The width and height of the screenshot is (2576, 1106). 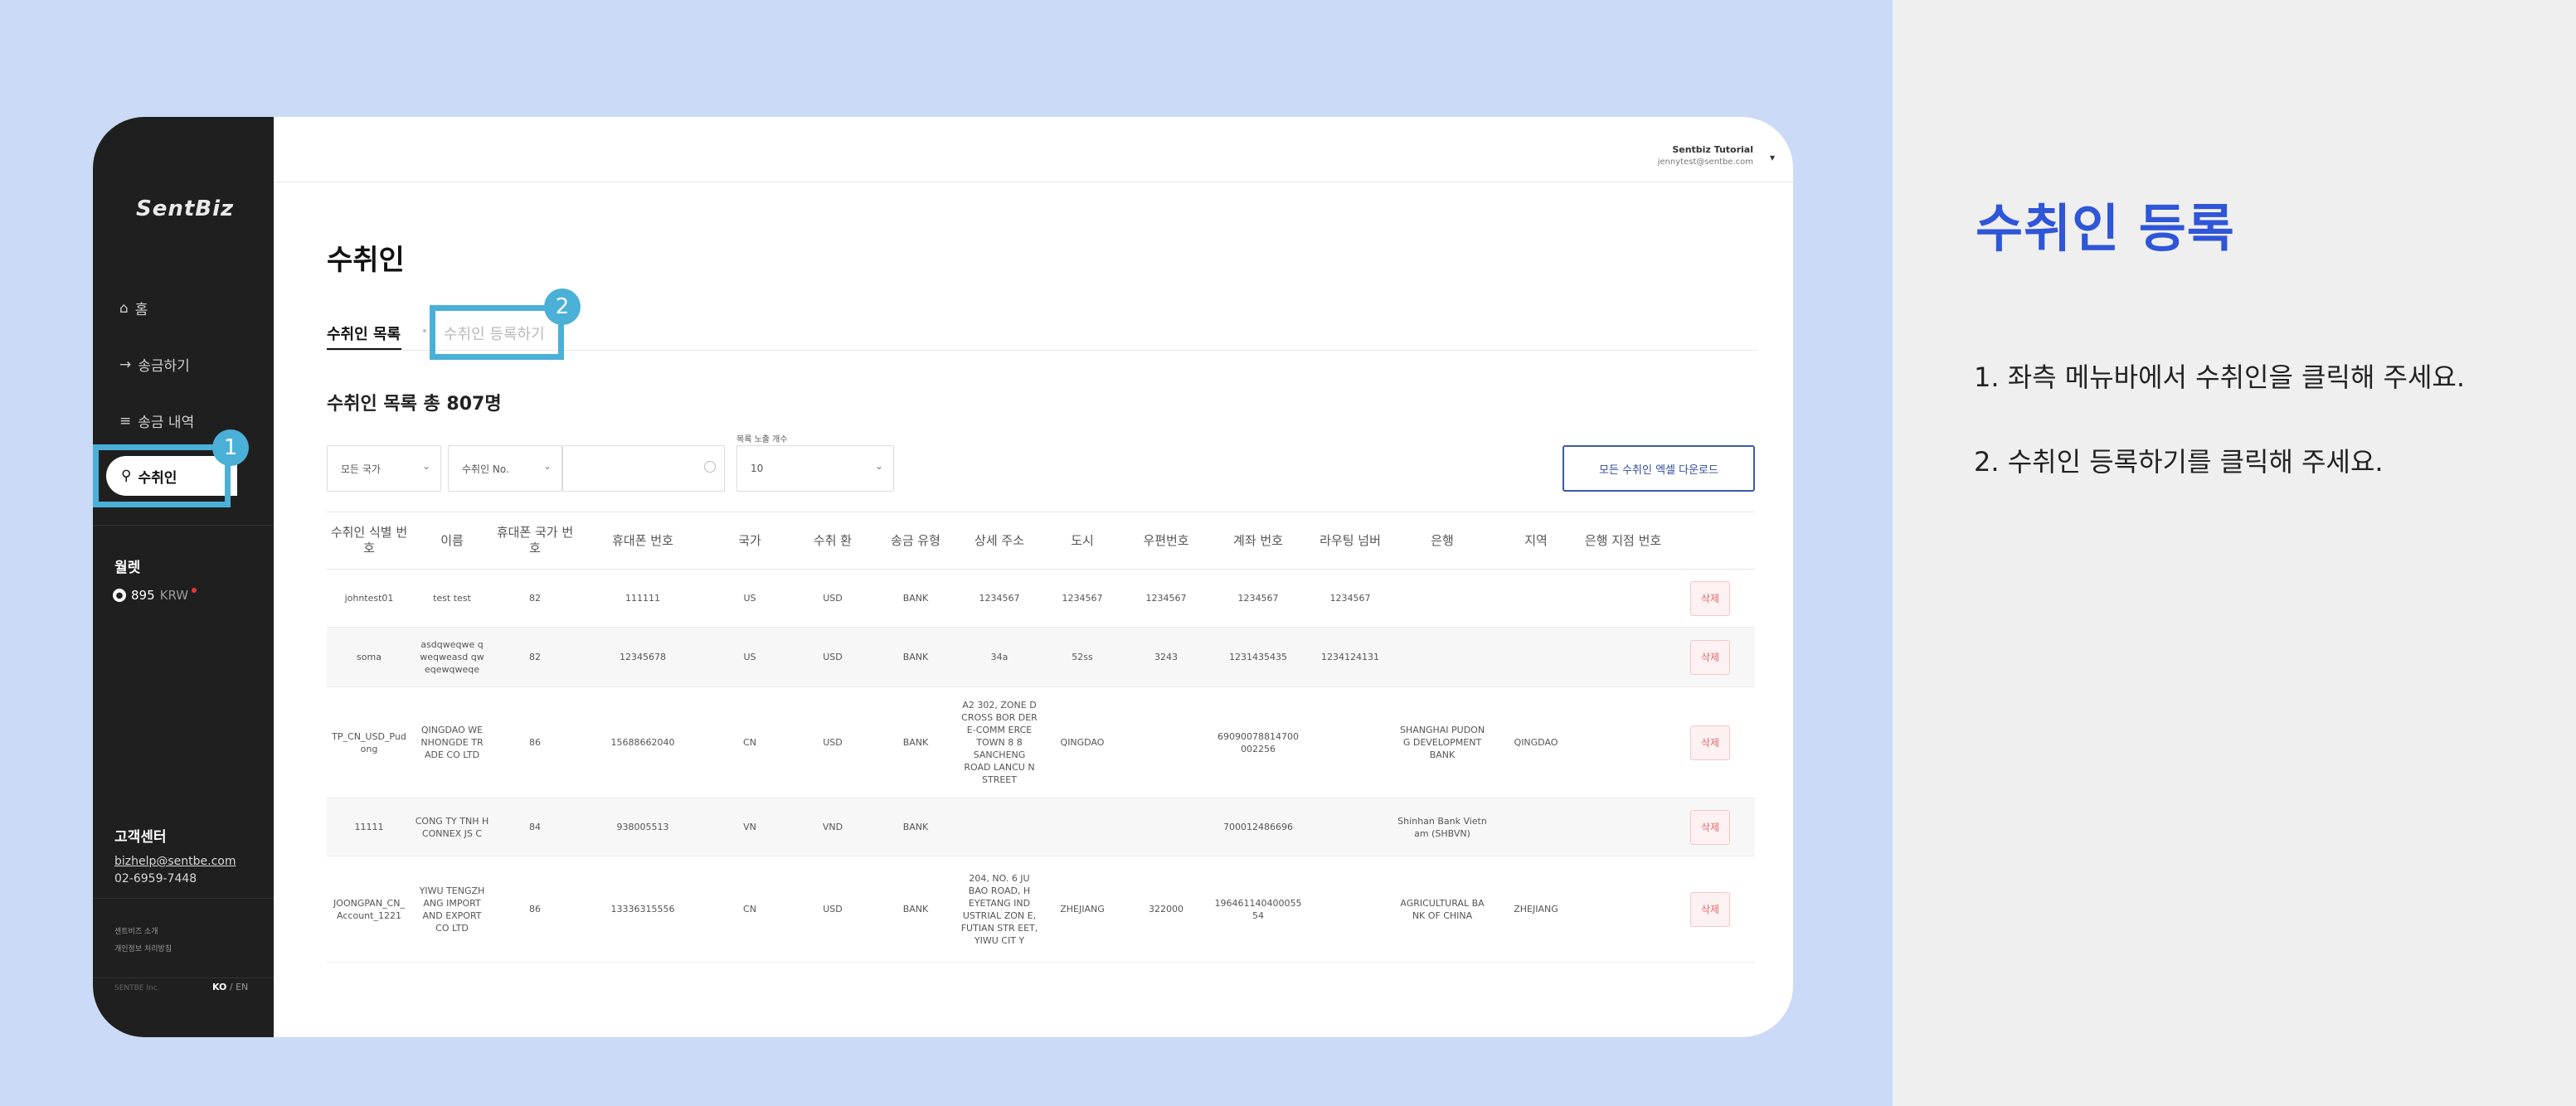 I want to click on lang-ko: KO, so click(x=219, y=987).